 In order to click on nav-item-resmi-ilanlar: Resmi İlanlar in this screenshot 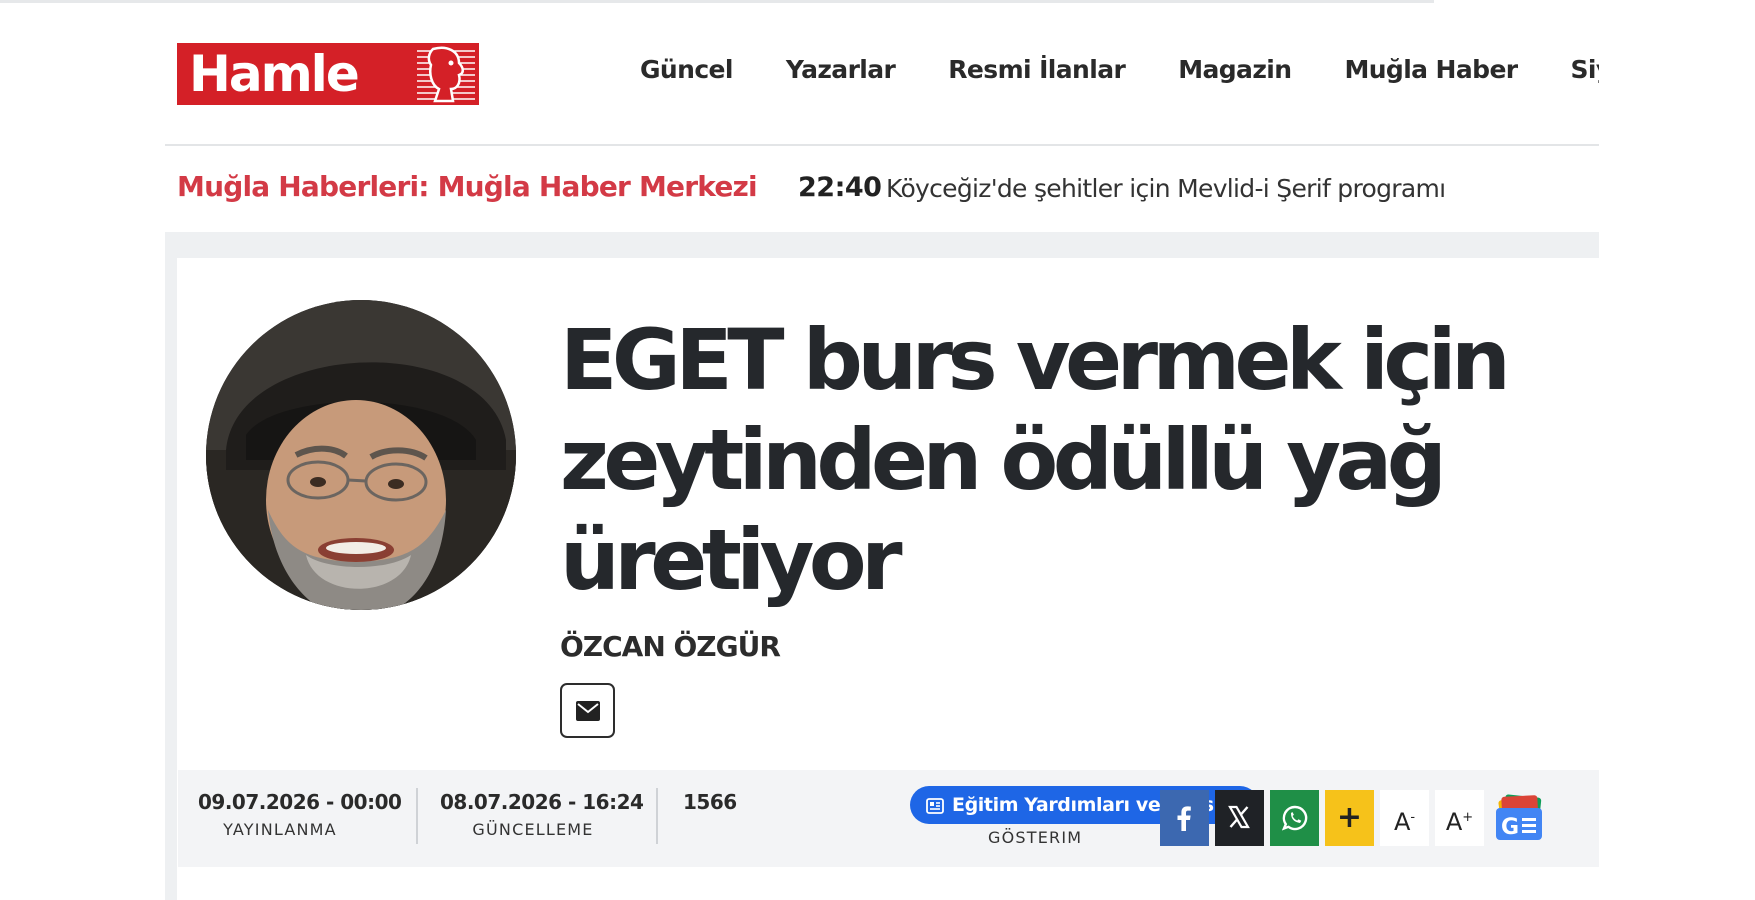, I will do `click(1037, 69)`.